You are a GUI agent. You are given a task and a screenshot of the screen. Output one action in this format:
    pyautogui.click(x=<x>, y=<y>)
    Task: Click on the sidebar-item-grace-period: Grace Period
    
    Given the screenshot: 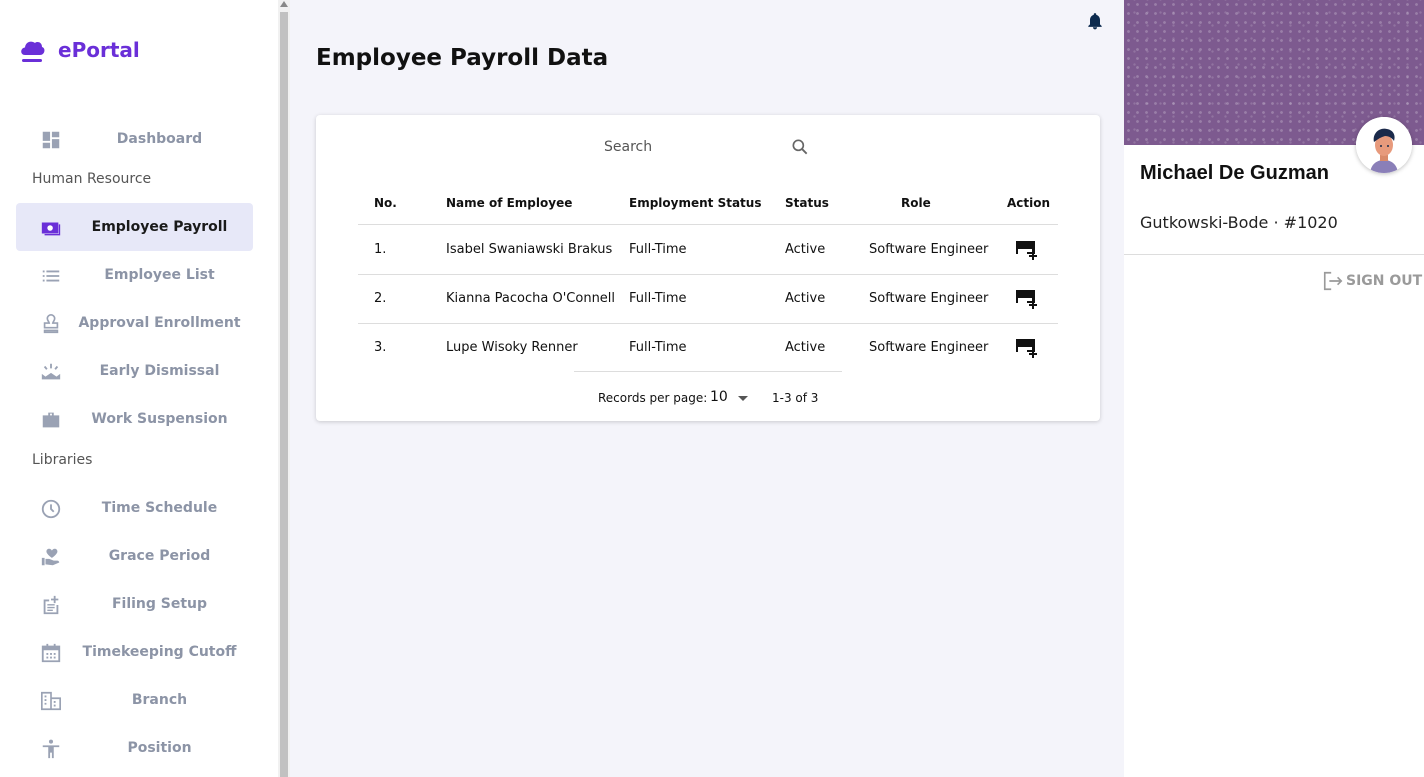 What is the action you would take?
    pyautogui.click(x=134, y=556)
    